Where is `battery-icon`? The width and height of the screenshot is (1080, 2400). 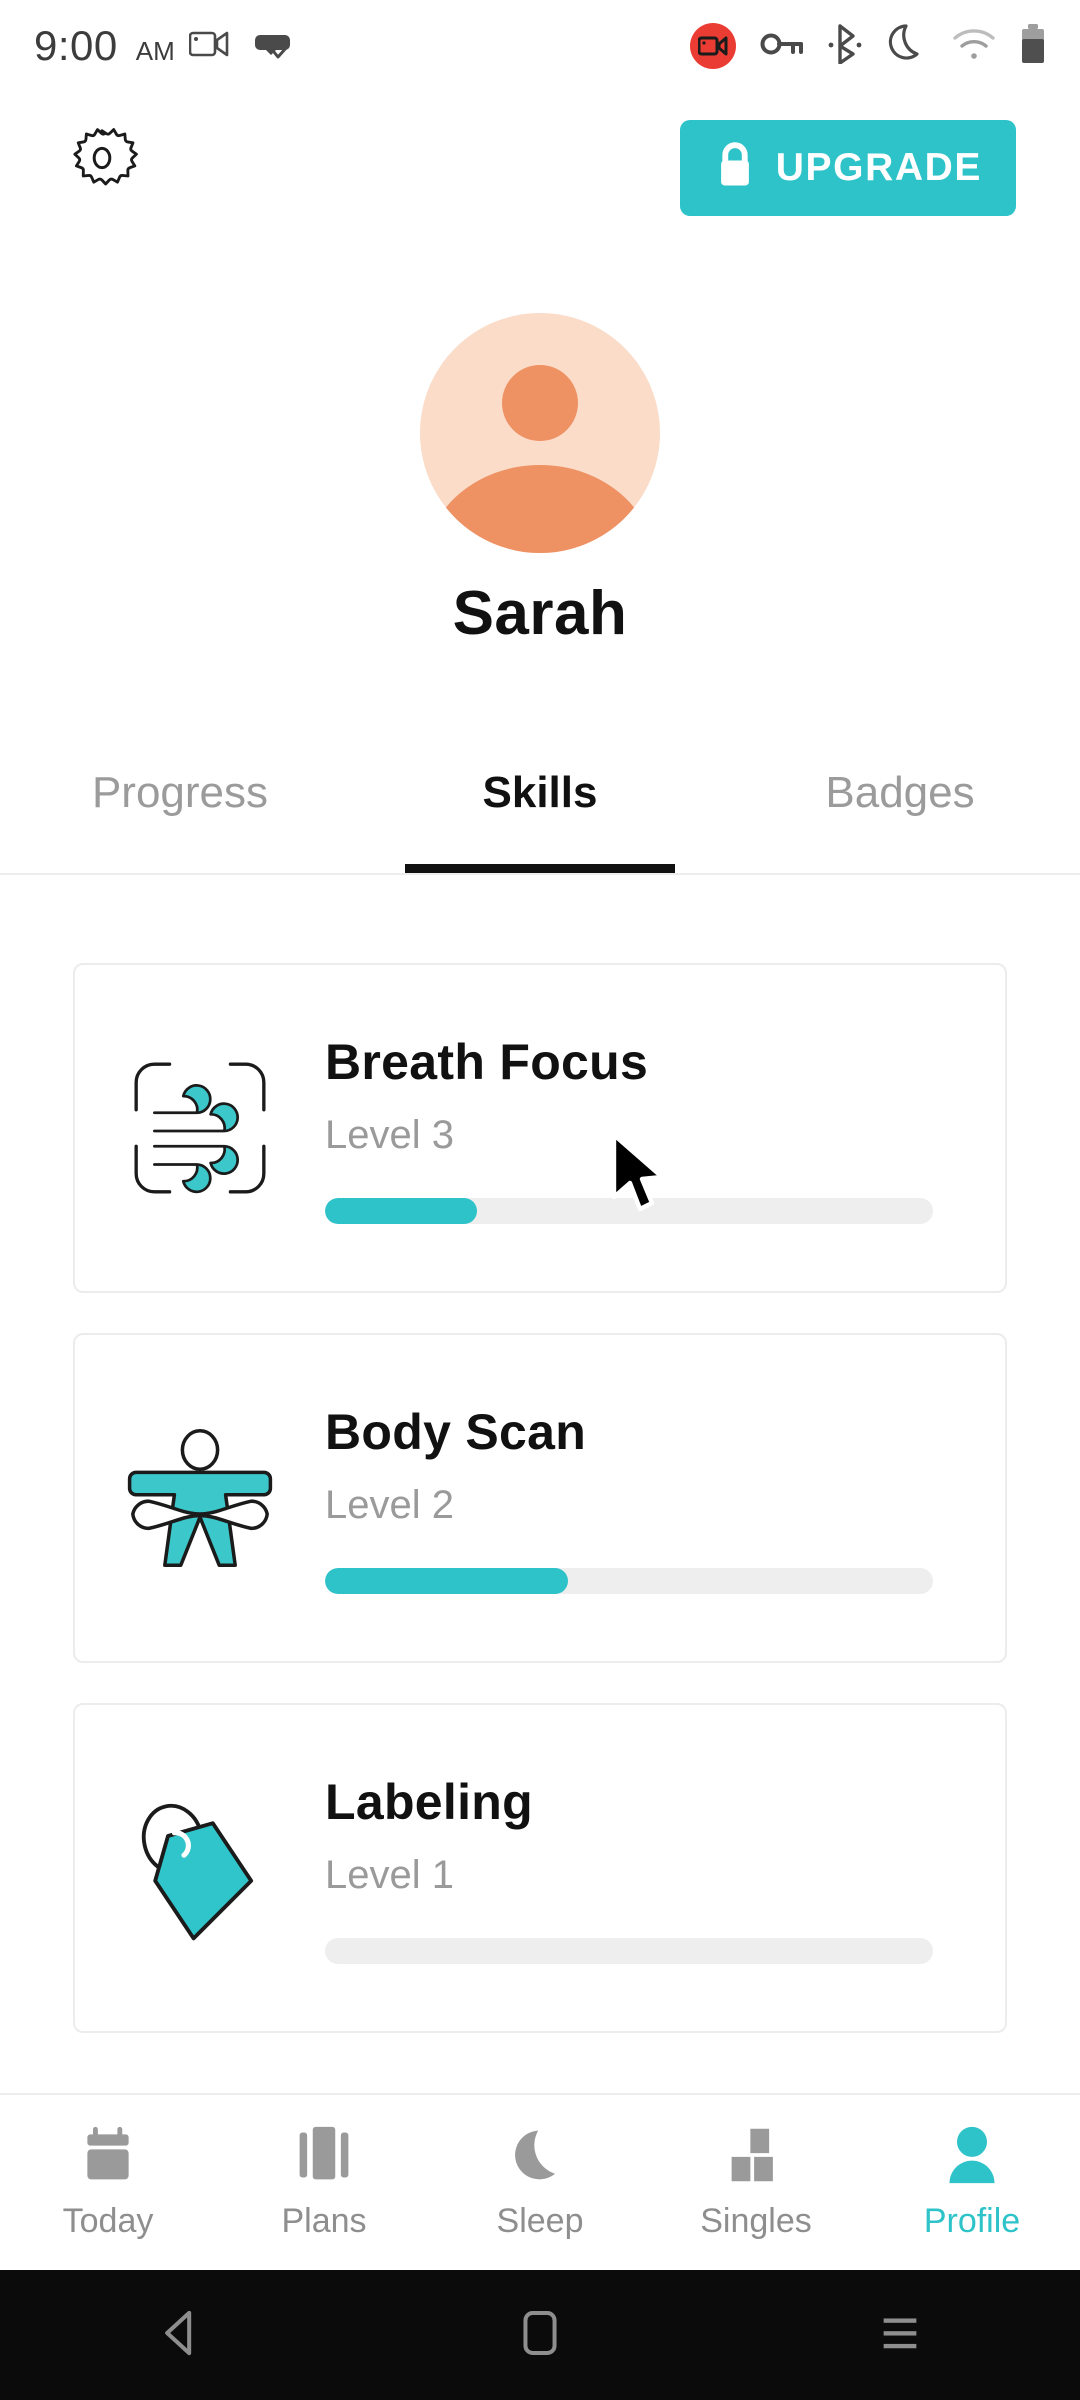 battery-icon is located at coordinates (1033, 46).